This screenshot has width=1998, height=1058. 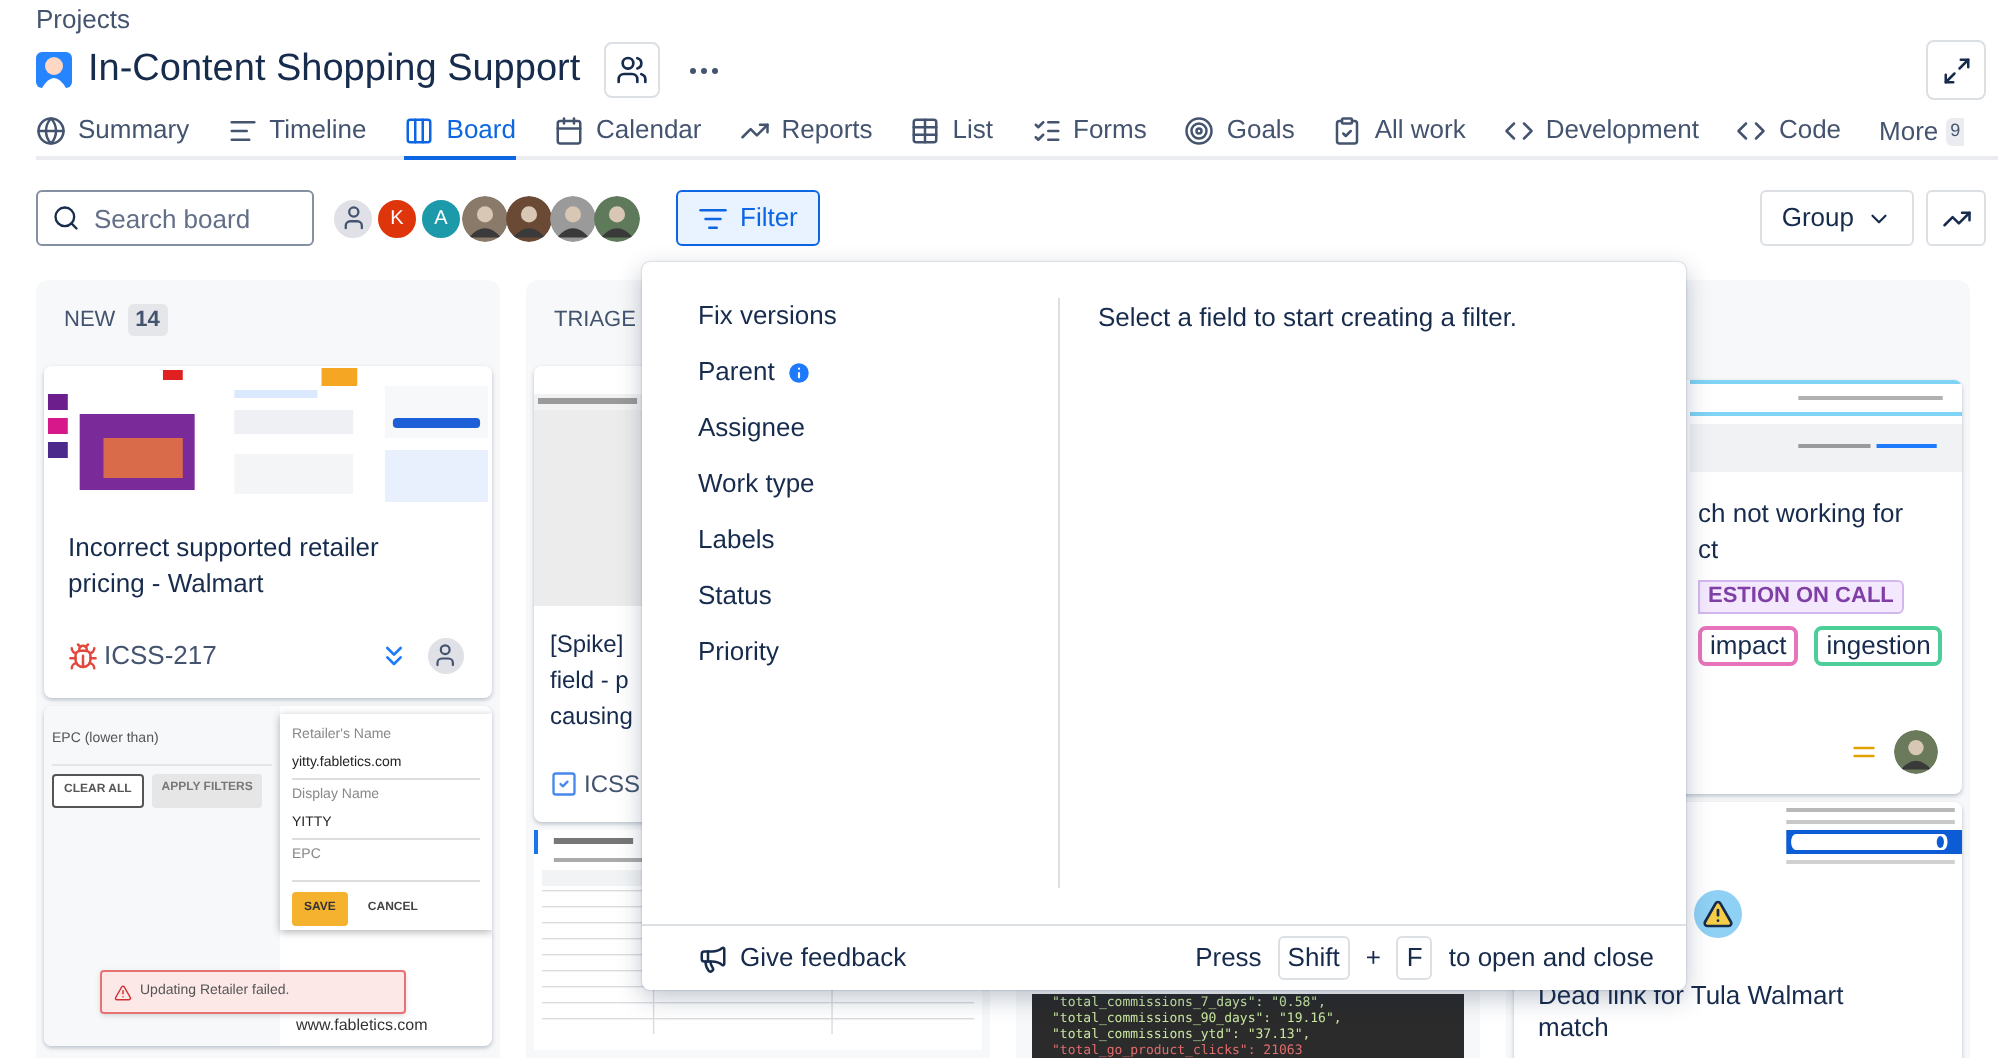 What do you see at coordinates (1239, 132) in the screenshot?
I see `tab: Goals` at bounding box center [1239, 132].